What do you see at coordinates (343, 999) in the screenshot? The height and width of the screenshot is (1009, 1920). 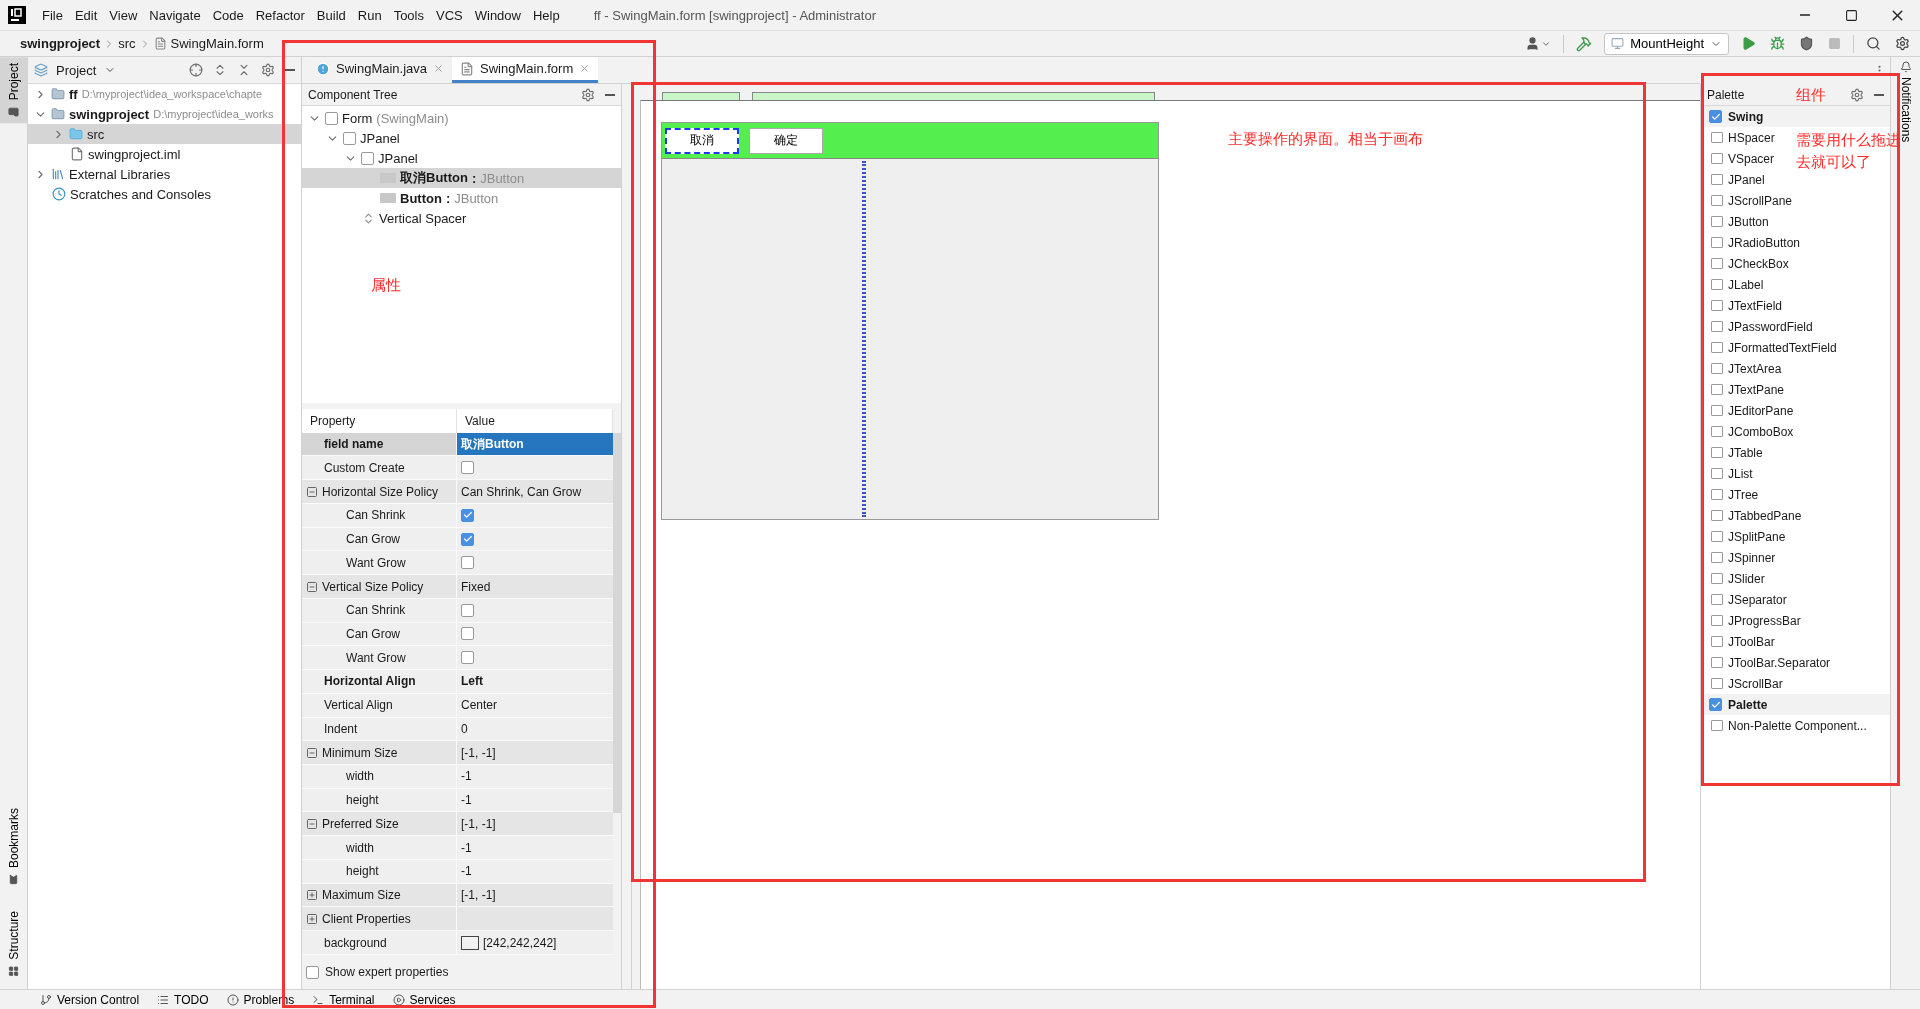 I see `tool-window-button: Terminal` at bounding box center [343, 999].